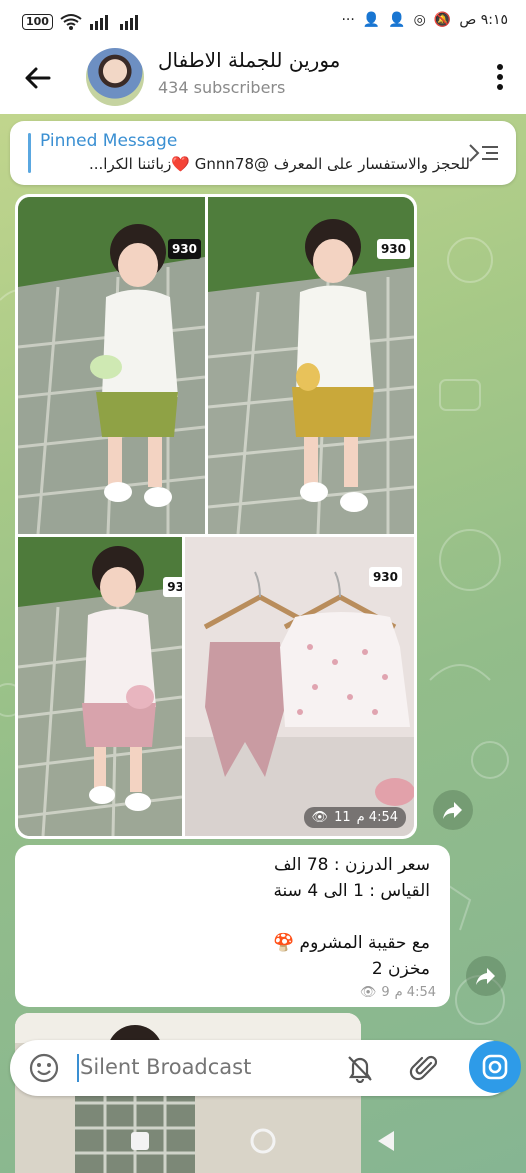 Image resolution: width=526 pixels, height=1173 pixels. Describe the element at coordinates (44, 1068) in the screenshot. I see `emoji-icon` at that location.